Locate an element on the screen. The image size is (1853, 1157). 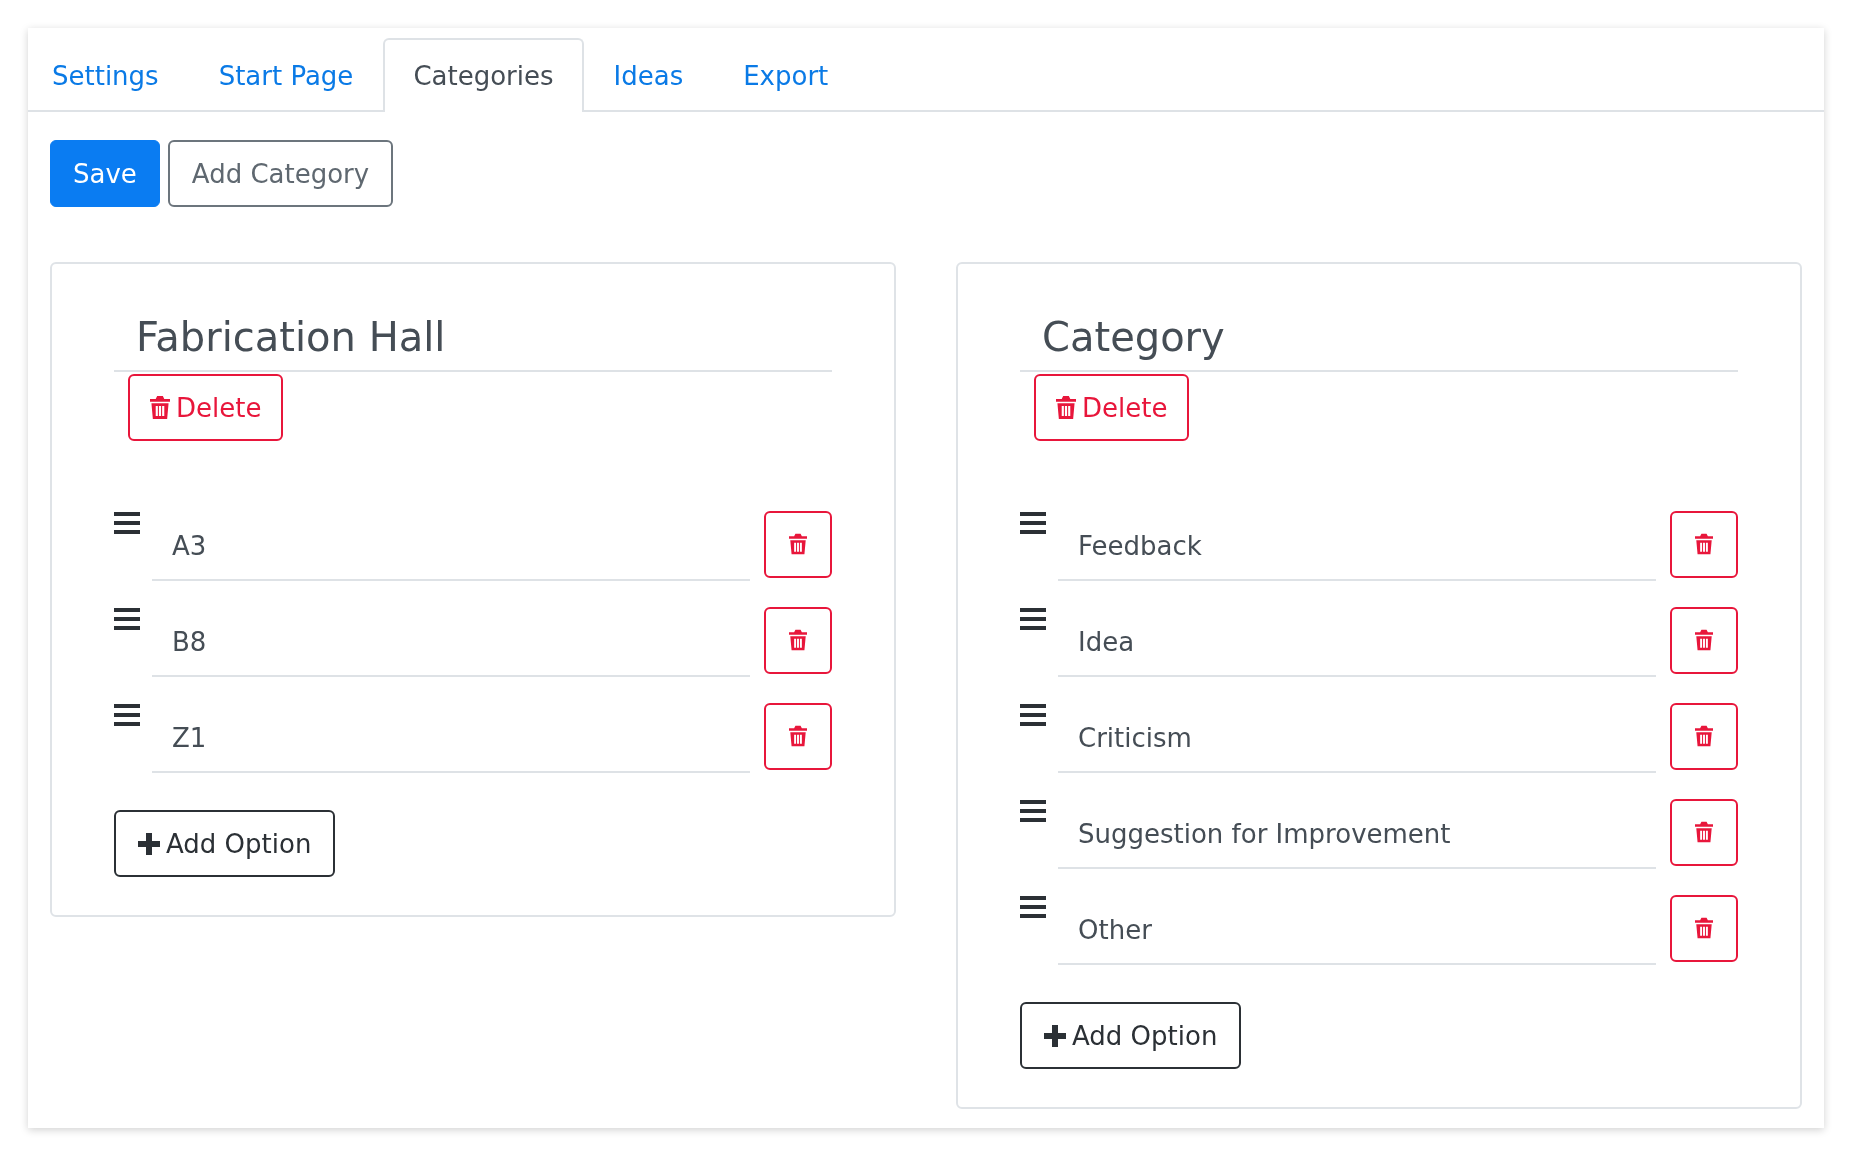
option-field: A3 is located at coordinates (451, 547).